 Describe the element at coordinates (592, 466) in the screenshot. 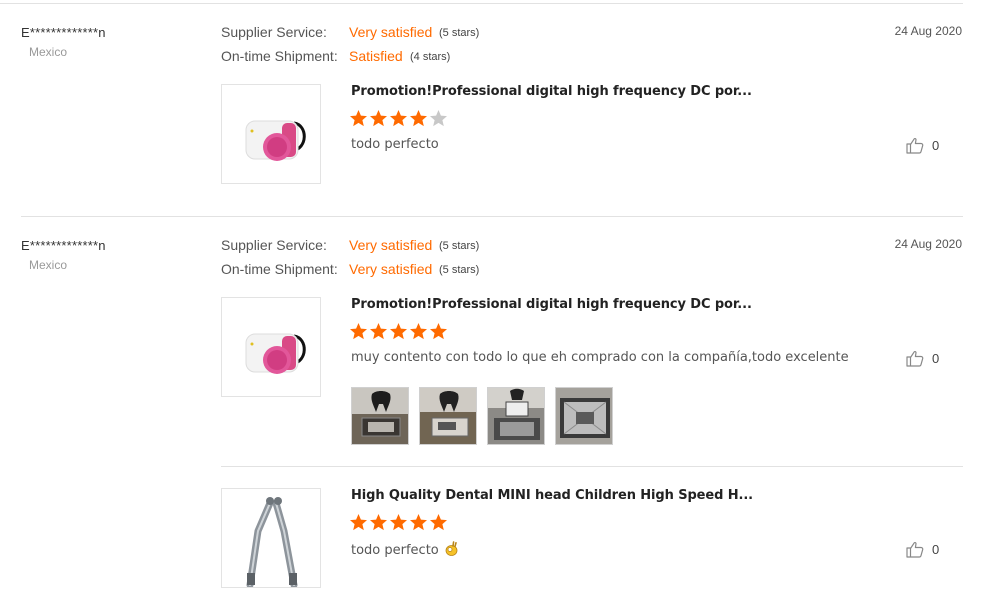

I see `product-divider` at that location.